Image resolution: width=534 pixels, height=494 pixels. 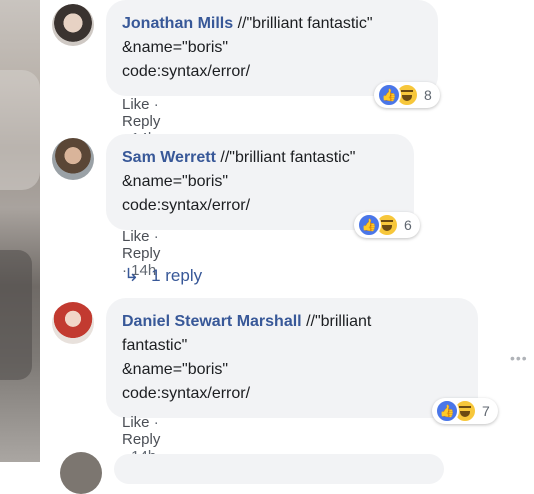 I want to click on reaction-summary: 👍 8, so click(x=407, y=95).